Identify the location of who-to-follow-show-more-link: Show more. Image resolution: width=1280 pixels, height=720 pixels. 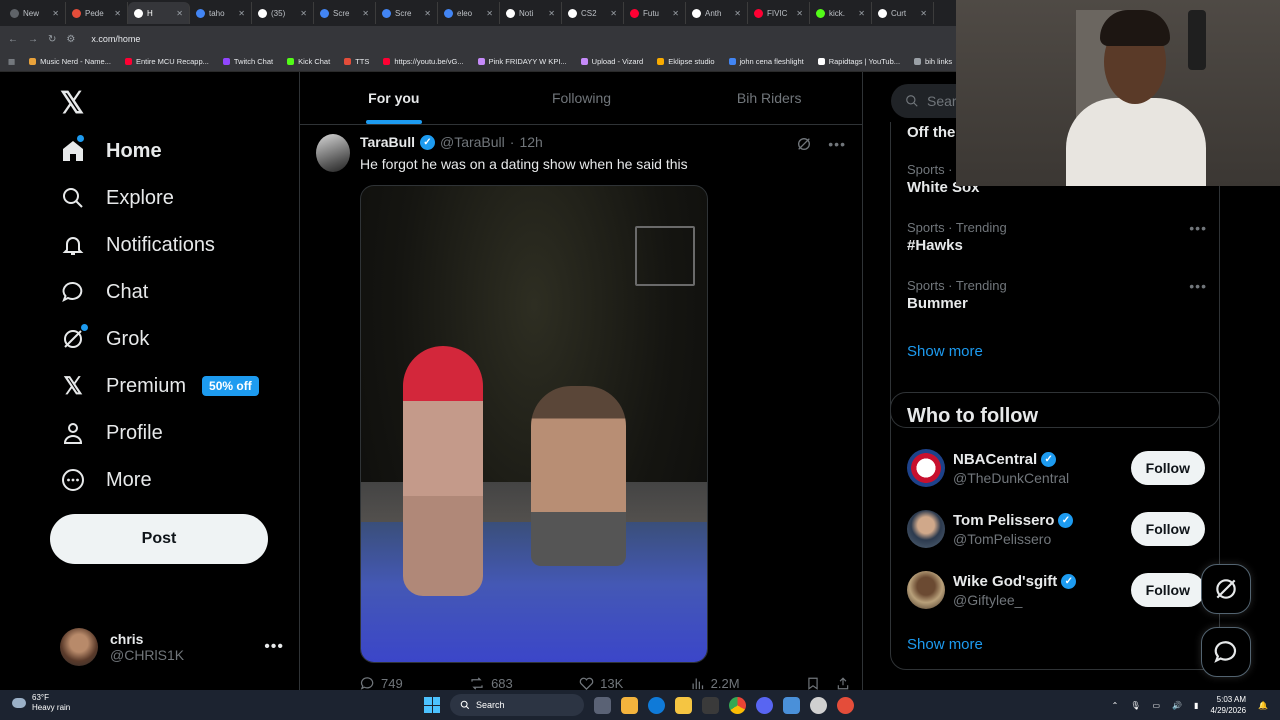
(945, 644).